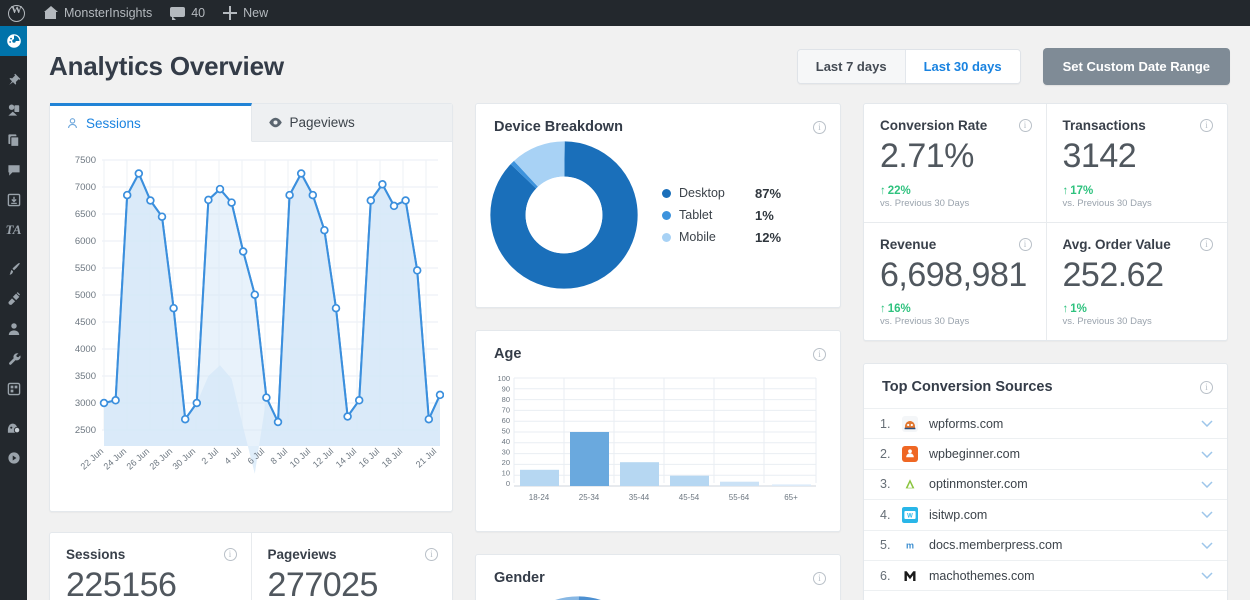 The width and height of the screenshot is (1250, 600). What do you see at coordinates (925, 203) in the screenshot?
I see `kpi-conversion-rate-sub: vs. Previous 30 Days` at bounding box center [925, 203].